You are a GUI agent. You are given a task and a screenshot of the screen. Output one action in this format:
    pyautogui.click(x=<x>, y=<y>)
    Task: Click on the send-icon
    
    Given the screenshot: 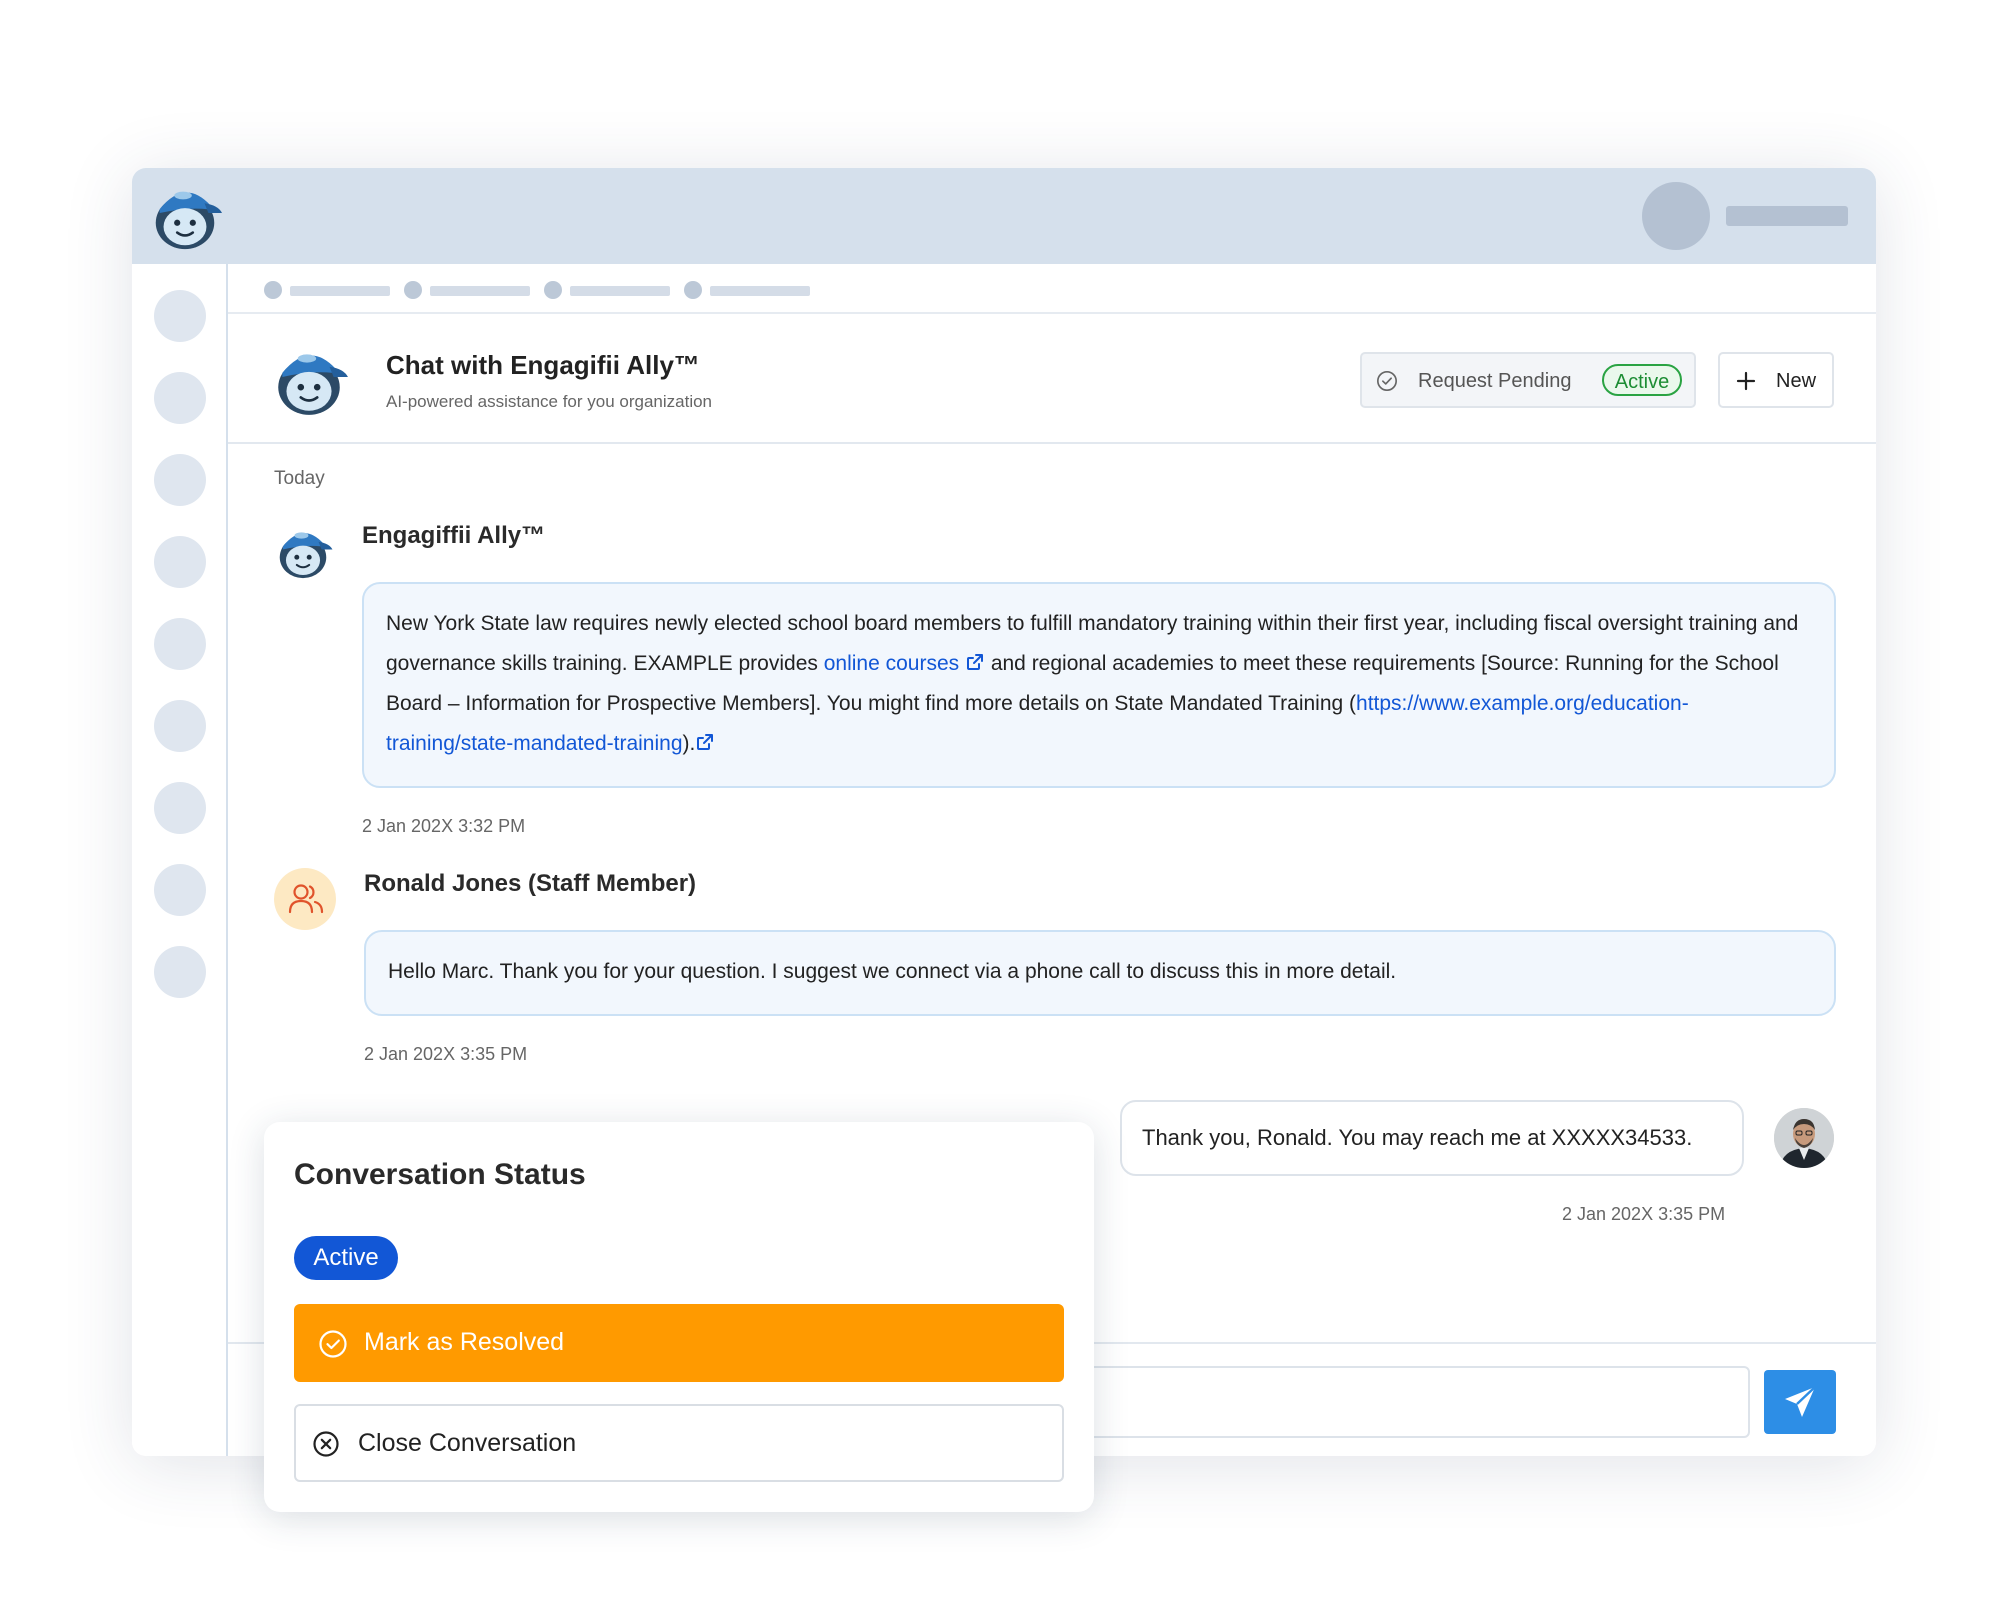 What is the action you would take?
    pyautogui.click(x=1800, y=1401)
    